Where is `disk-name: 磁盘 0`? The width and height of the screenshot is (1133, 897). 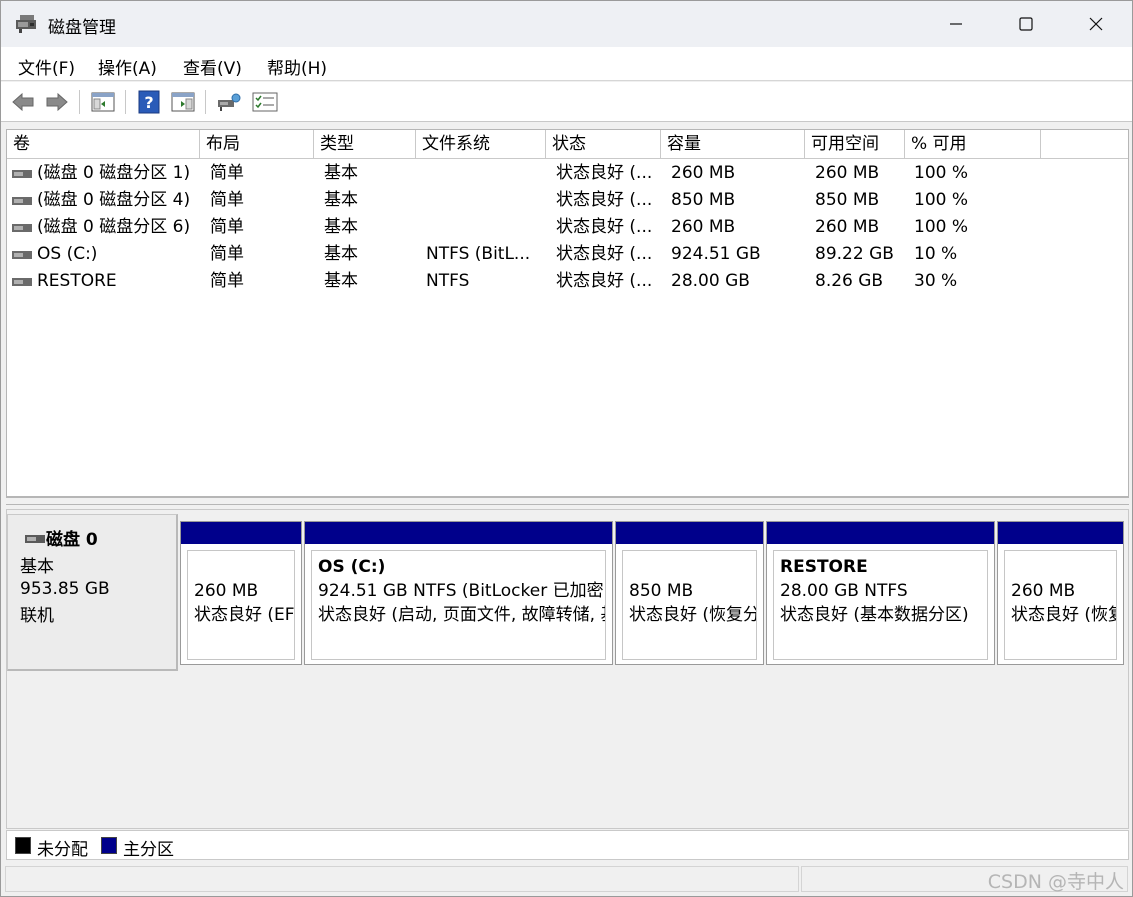
disk-name: 磁盘 0 is located at coordinates (72, 540).